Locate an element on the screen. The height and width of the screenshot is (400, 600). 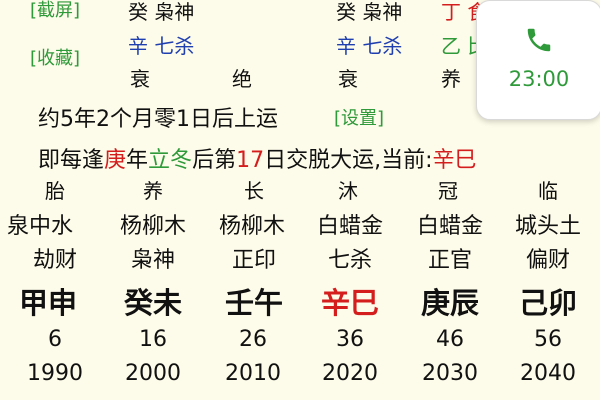
age-cell: 46 is located at coordinates (450, 339).